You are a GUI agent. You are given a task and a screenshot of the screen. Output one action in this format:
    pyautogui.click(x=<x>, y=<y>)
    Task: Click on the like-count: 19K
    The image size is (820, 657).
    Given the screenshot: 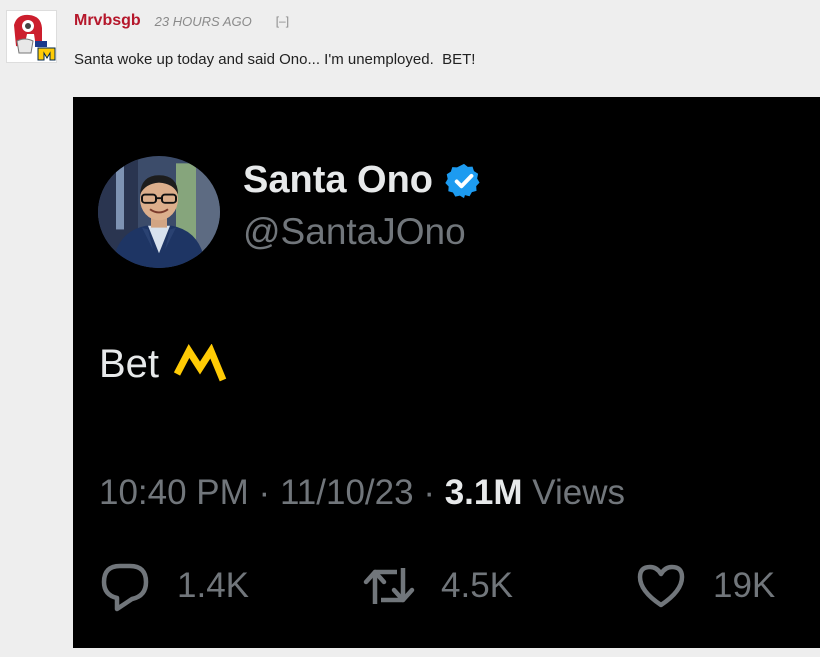 What is the action you would take?
    pyautogui.click(x=744, y=585)
    